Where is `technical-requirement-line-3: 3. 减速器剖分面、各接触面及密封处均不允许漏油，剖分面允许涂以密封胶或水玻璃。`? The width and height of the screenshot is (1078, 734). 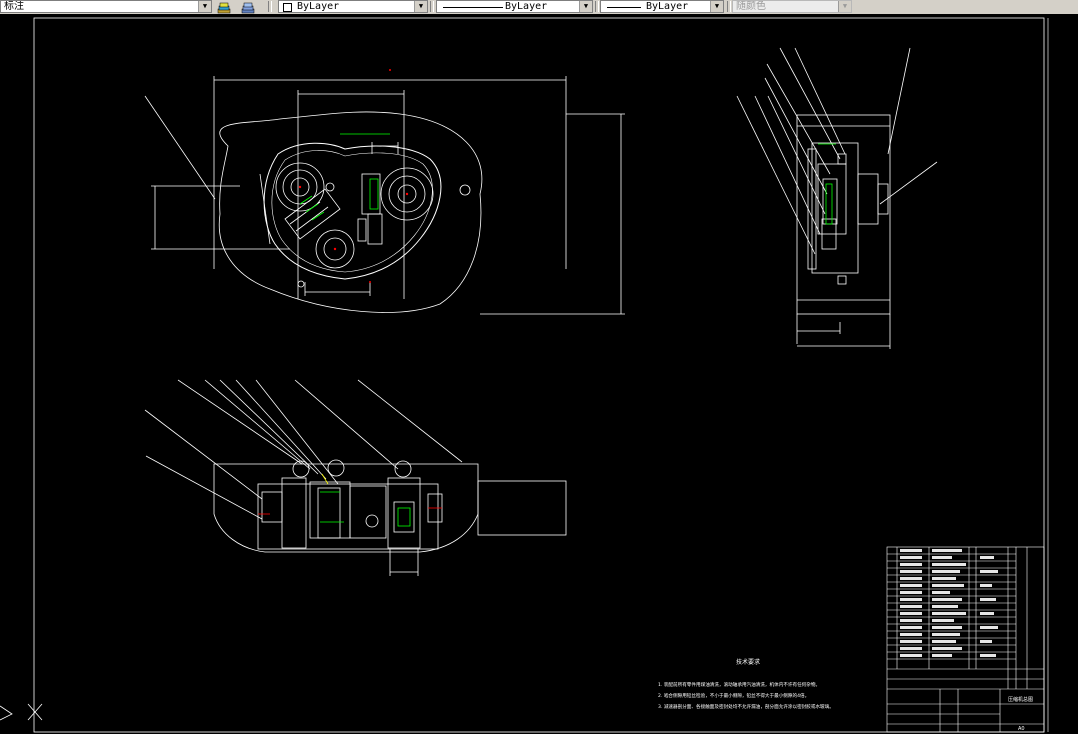
technical-requirement-line-3: 3. 减速器剖分面、各接触面及密封处均不允许漏油，剖分面允许涂以密封胶或水玻璃。 is located at coordinates (746, 706).